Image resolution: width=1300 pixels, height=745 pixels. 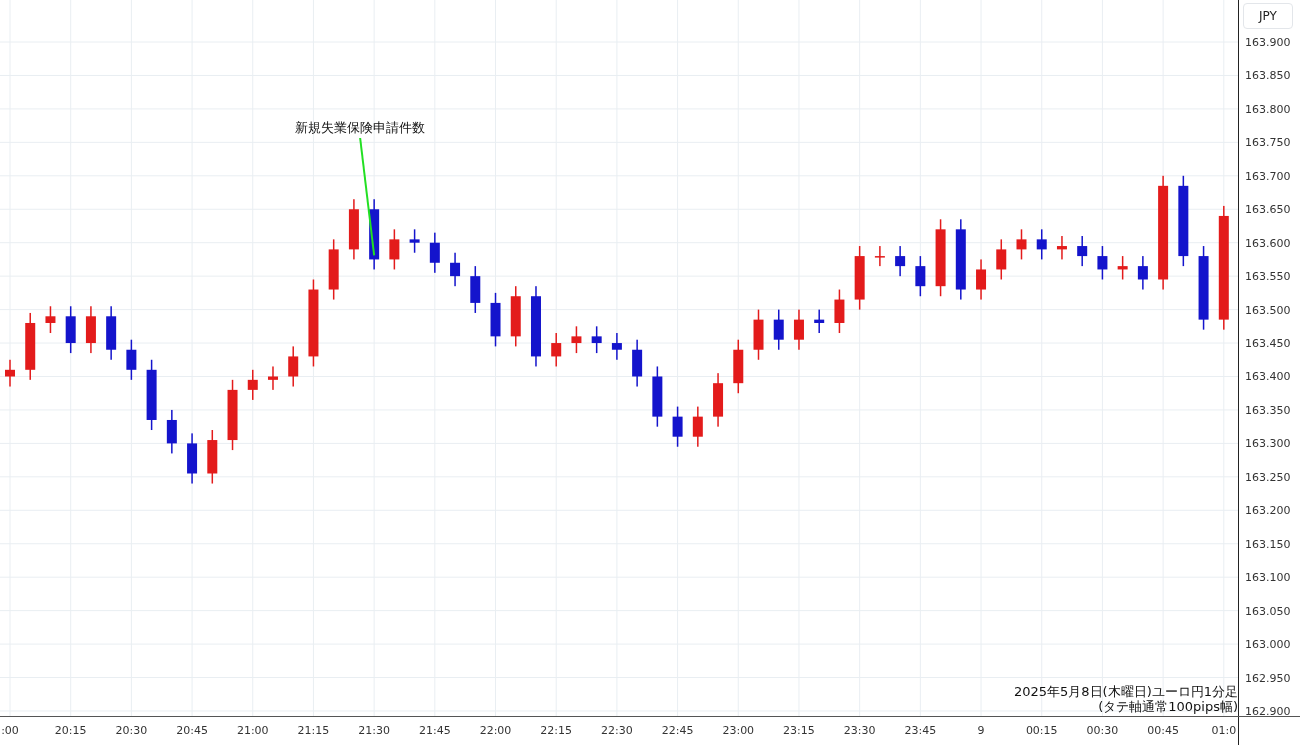 I want to click on time-label: :00, so click(x=10, y=730).